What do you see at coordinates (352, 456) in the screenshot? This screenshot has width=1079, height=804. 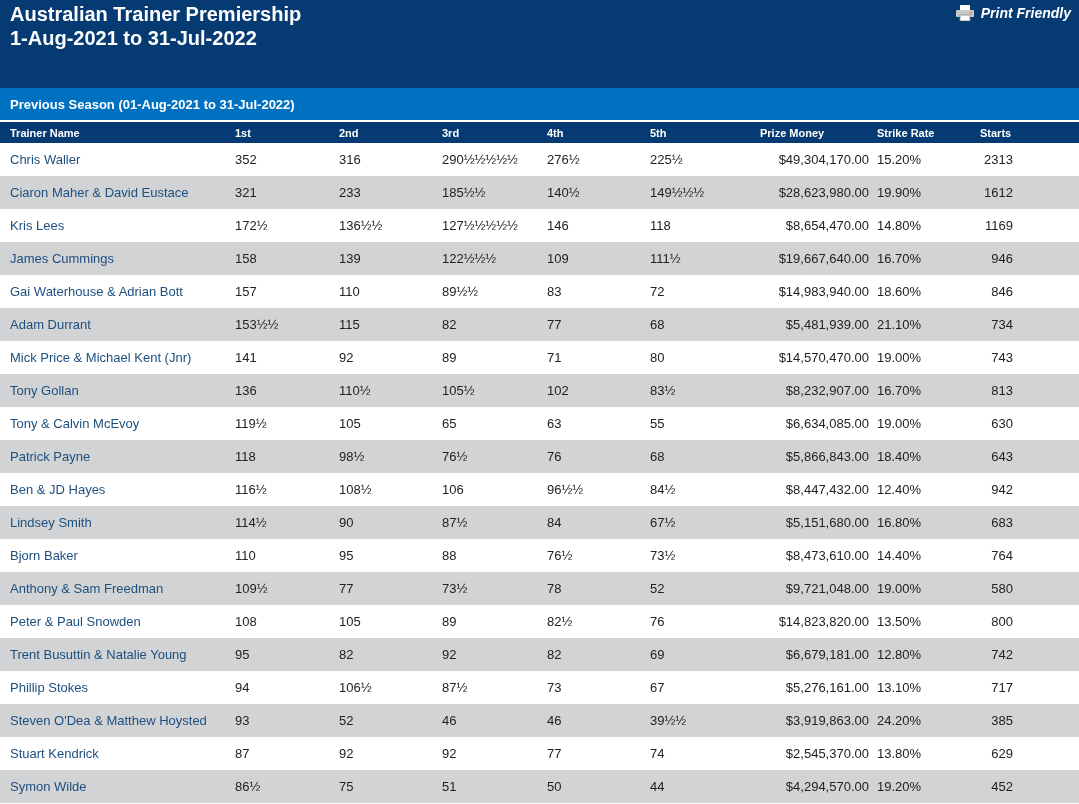 I see `table-cell: 98½` at bounding box center [352, 456].